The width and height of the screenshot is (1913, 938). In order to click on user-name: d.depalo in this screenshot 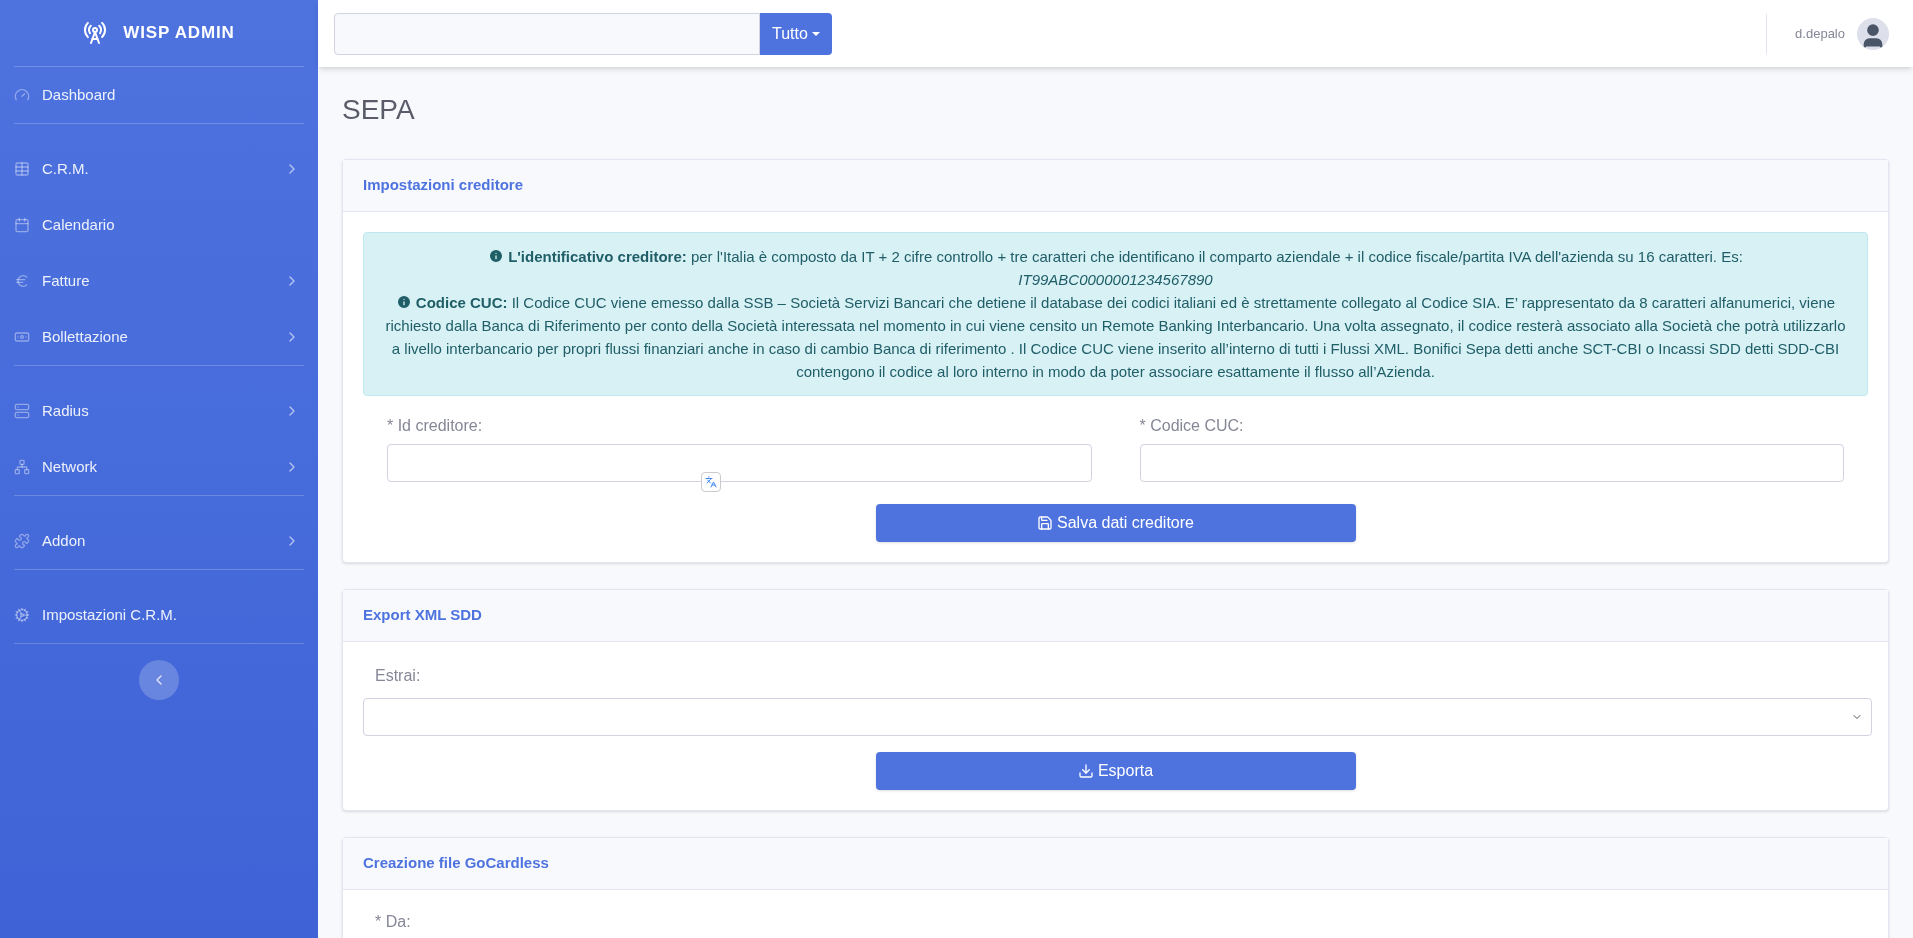, I will do `click(1820, 33)`.